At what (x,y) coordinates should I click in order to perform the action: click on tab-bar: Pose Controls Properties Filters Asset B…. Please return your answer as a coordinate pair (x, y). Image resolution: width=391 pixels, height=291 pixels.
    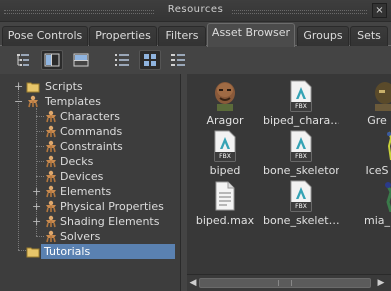
    Looking at the image, I should click on (195, 34).